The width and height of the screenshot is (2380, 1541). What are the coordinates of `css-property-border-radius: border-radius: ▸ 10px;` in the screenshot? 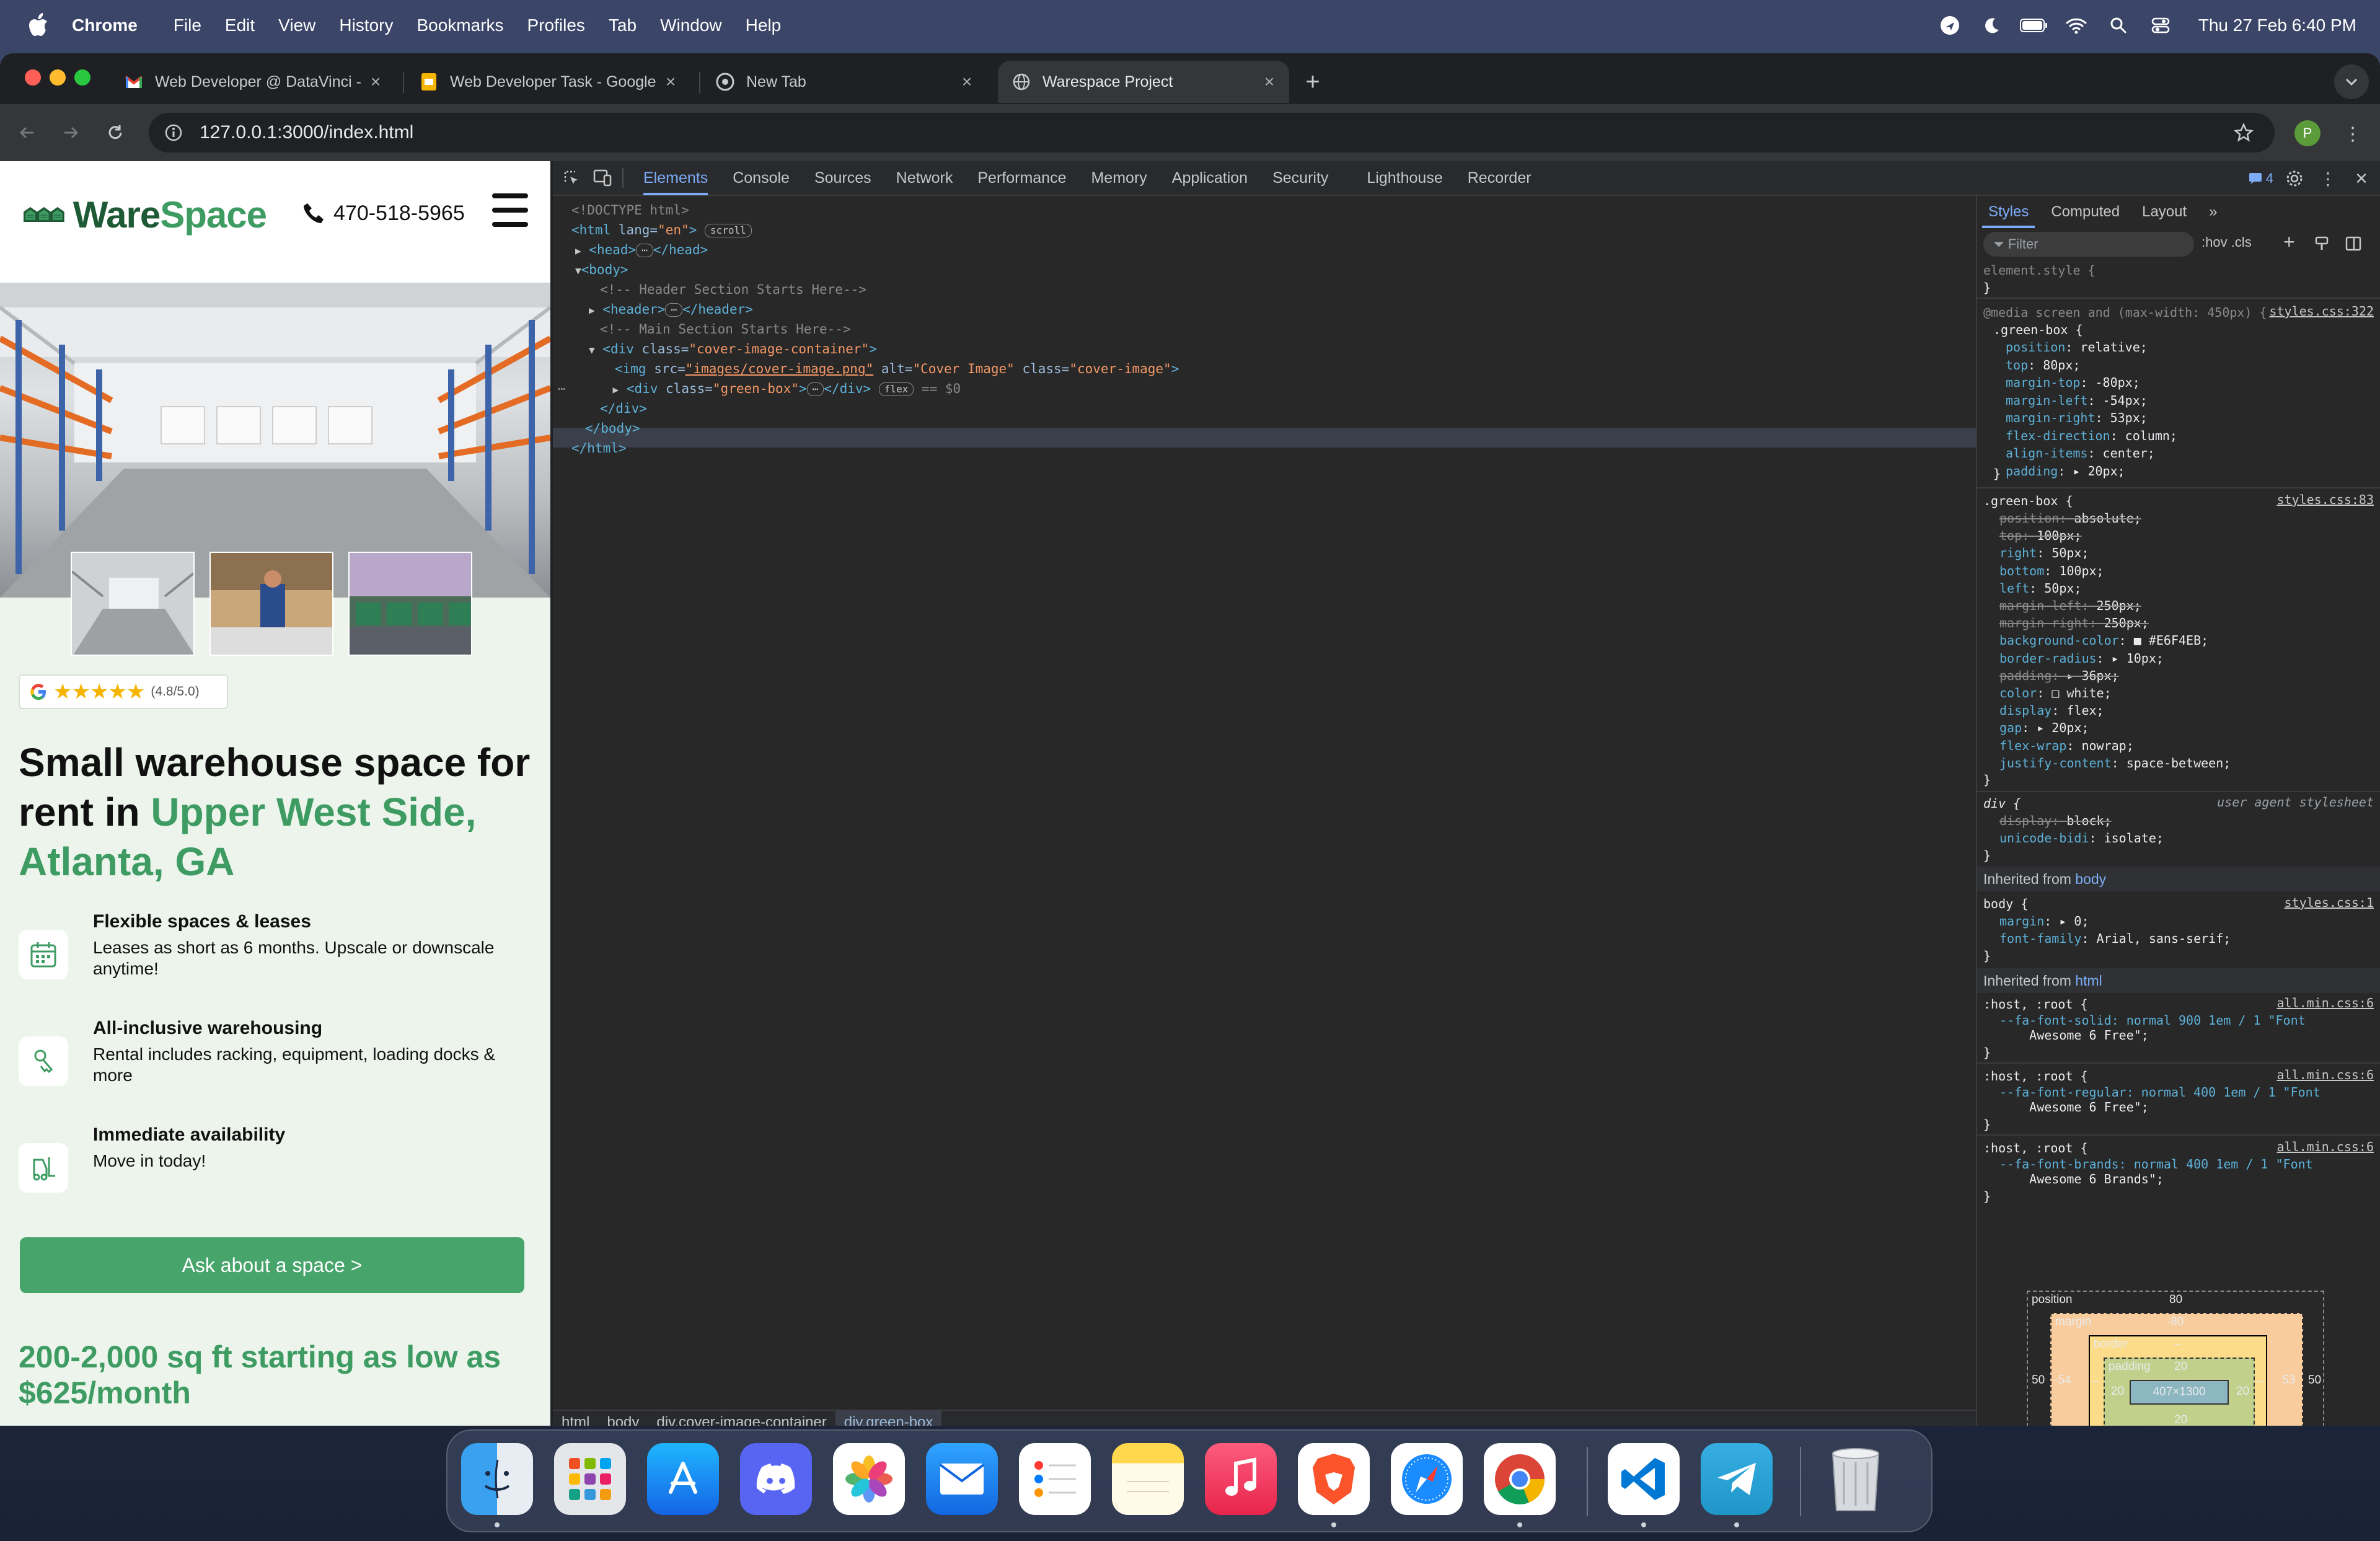 It's located at (2081, 658).